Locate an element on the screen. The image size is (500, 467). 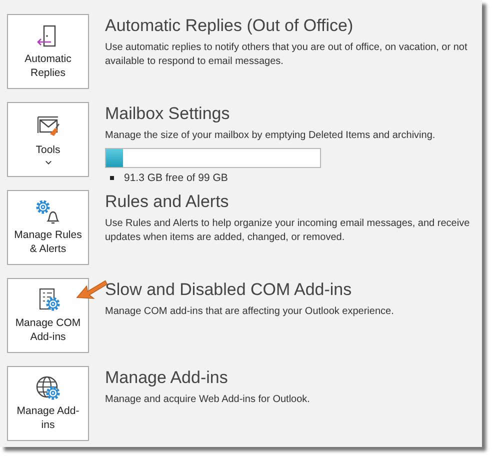
section-title: Manage Add-ins is located at coordinates (167, 378).